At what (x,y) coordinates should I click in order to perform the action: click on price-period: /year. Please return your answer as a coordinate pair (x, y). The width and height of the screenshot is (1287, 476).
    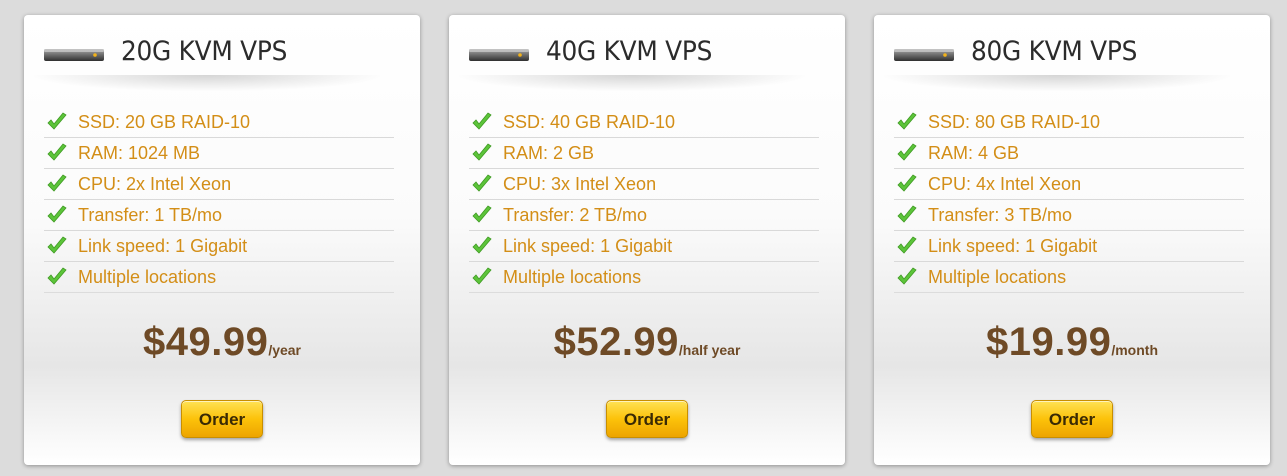
    Looking at the image, I should click on (285, 350).